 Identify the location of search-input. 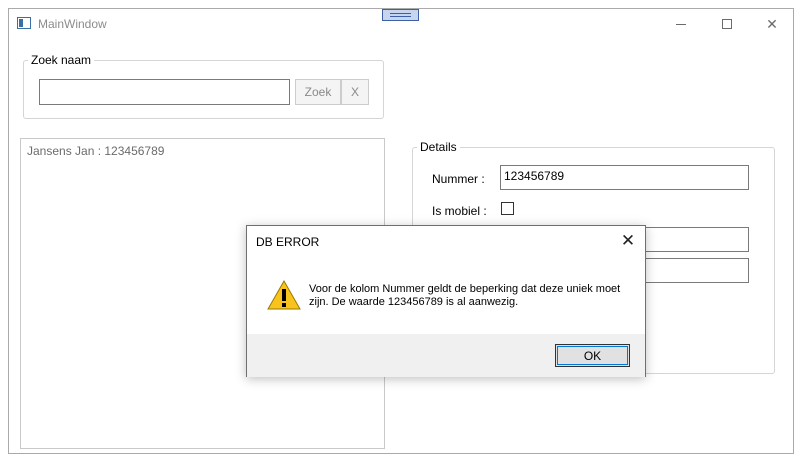
(164, 92).